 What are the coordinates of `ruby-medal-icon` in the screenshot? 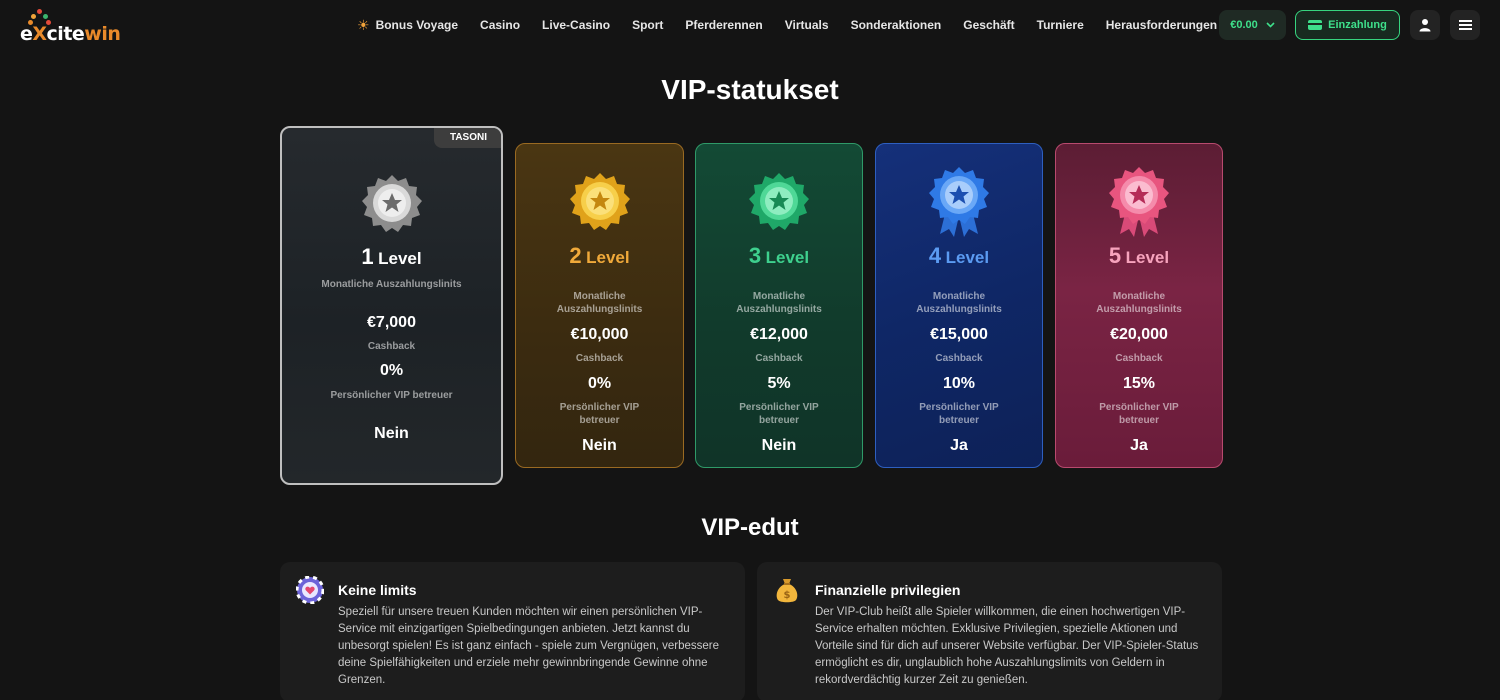 It's located at (1139, 202).